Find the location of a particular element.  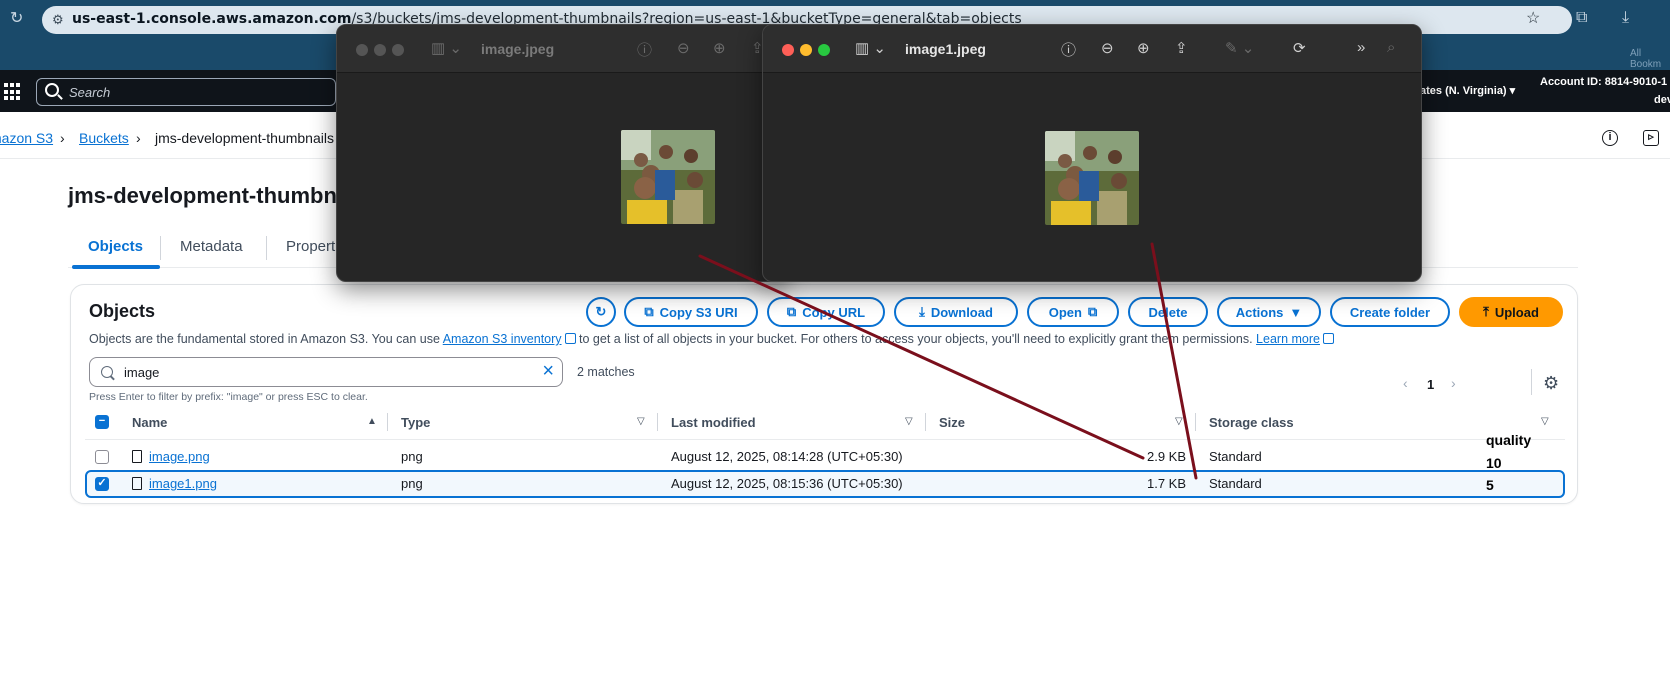

annotation-lines is located at coordinates (948, 361).